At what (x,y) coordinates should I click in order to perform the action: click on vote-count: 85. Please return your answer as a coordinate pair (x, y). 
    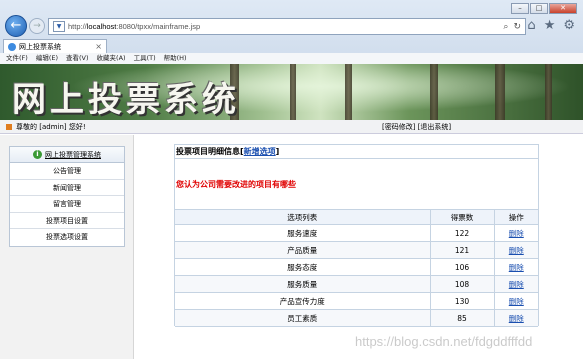
    Looking at the image, I should click on (462, 318).